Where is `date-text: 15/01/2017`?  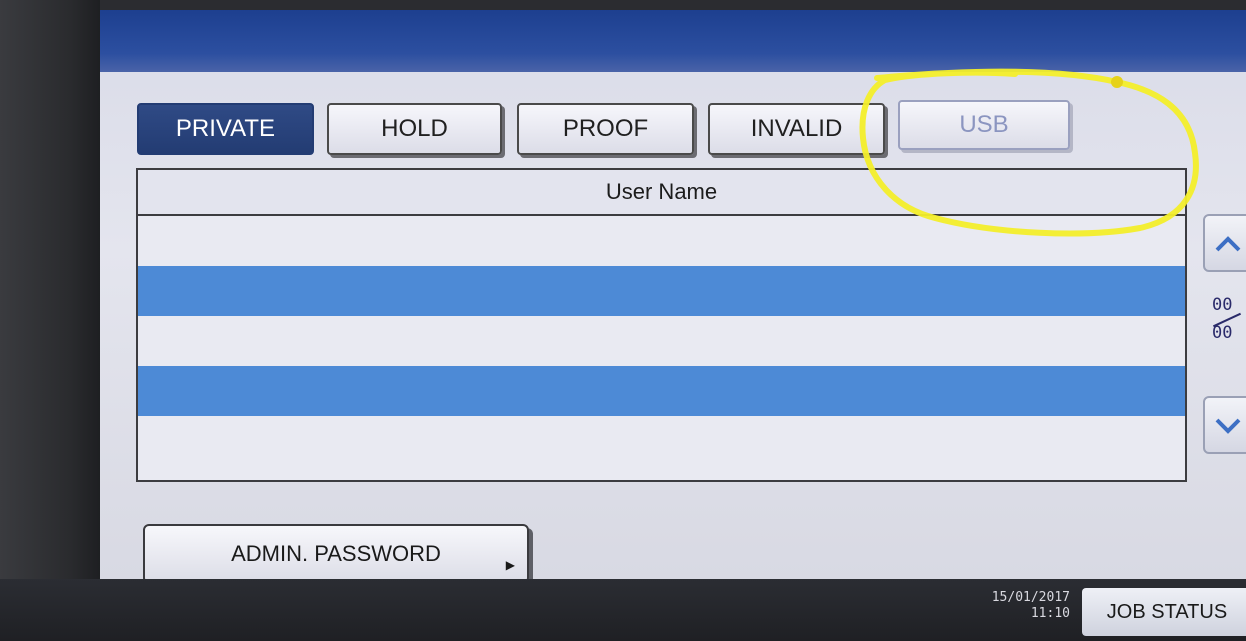
date-text: 15/01/2017 is located at coordinates (1030, 597).